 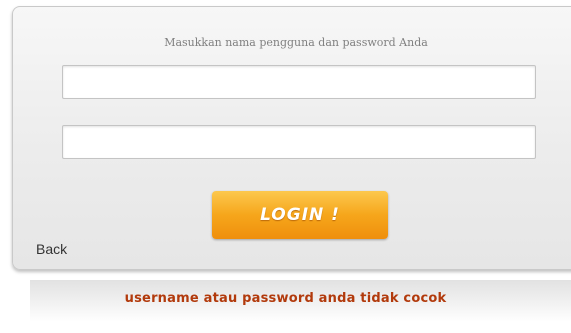 What do you see at coordinates (300, 215) in the screenshot?
I see `login-button: LOGIN !` at bounding box center [300, 215].